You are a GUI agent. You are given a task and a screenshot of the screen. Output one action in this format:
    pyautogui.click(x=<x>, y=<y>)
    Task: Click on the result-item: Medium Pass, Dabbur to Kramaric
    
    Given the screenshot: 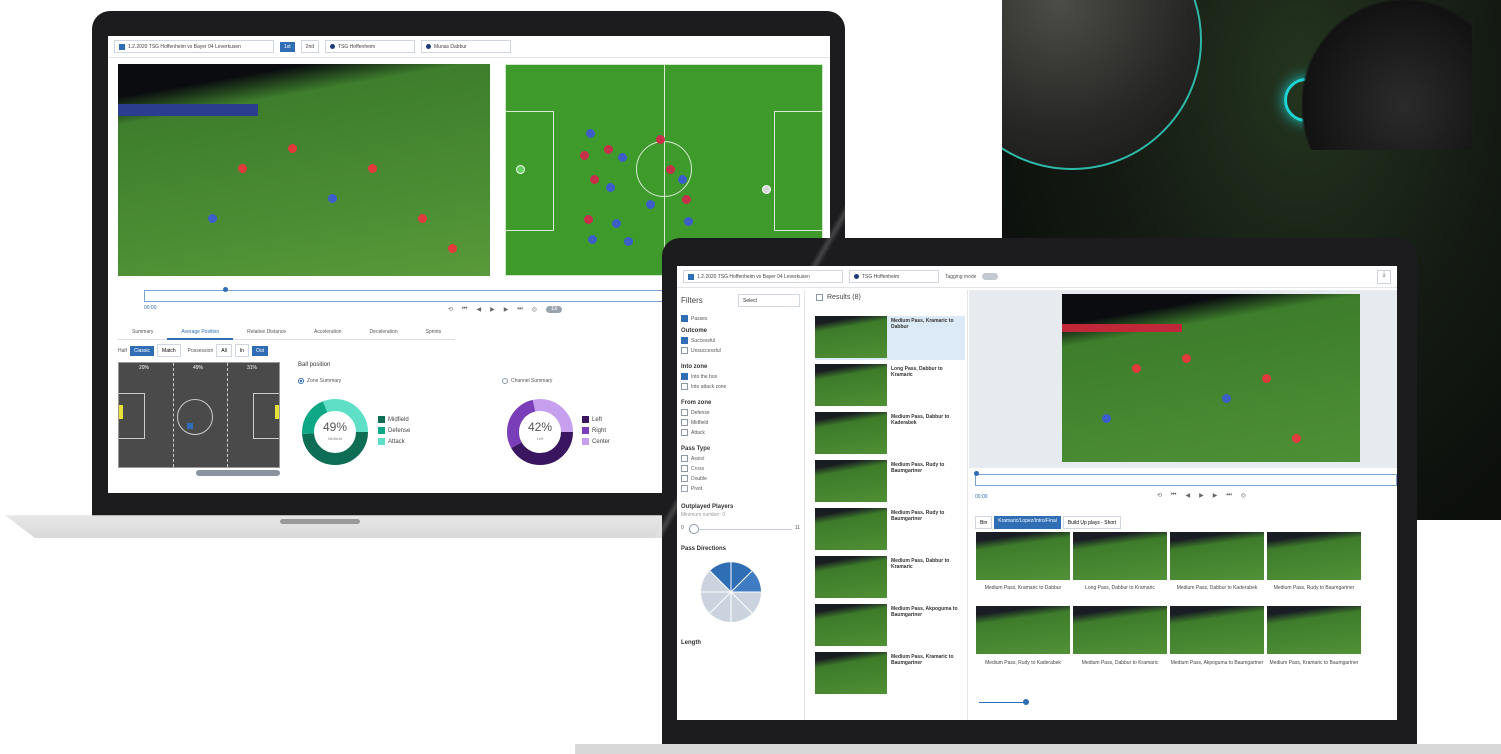 What is the action you would take?
    pyautogui.click(x=890, y=578)
    